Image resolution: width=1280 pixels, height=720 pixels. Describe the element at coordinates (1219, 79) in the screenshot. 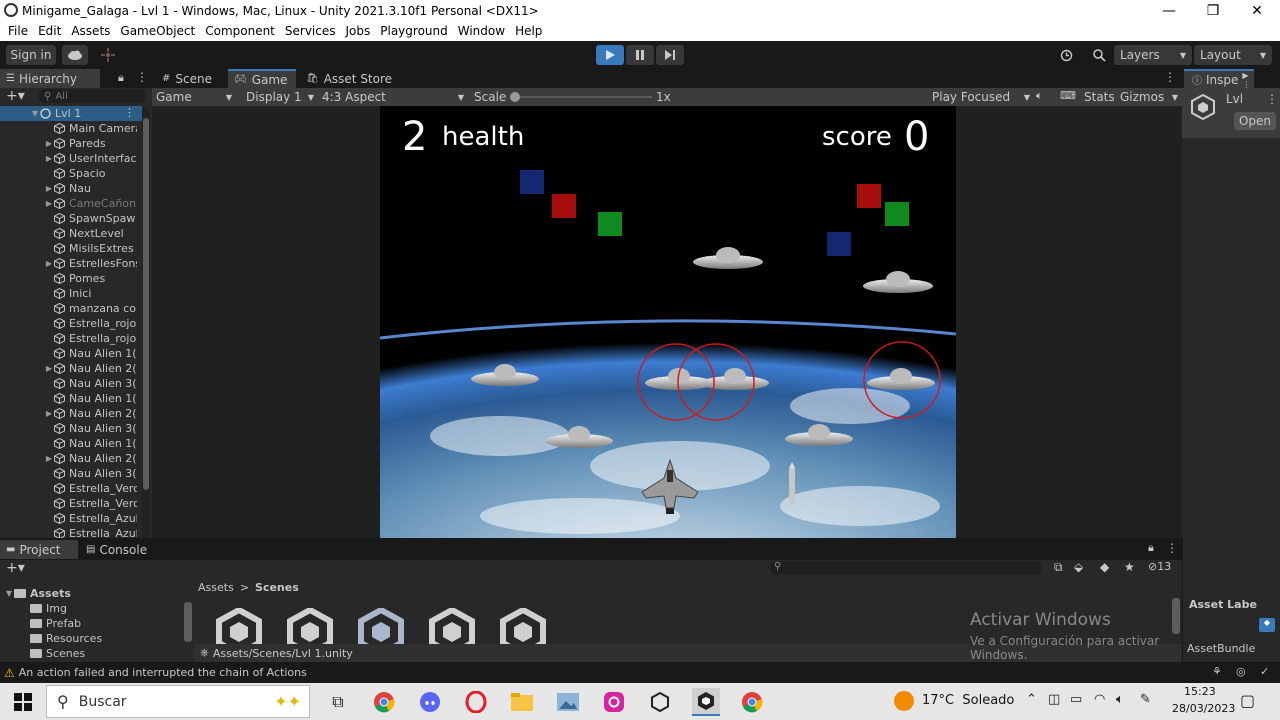

I see `tab-inspector: ⓘ Inspe ▶ ⋮` at that location.